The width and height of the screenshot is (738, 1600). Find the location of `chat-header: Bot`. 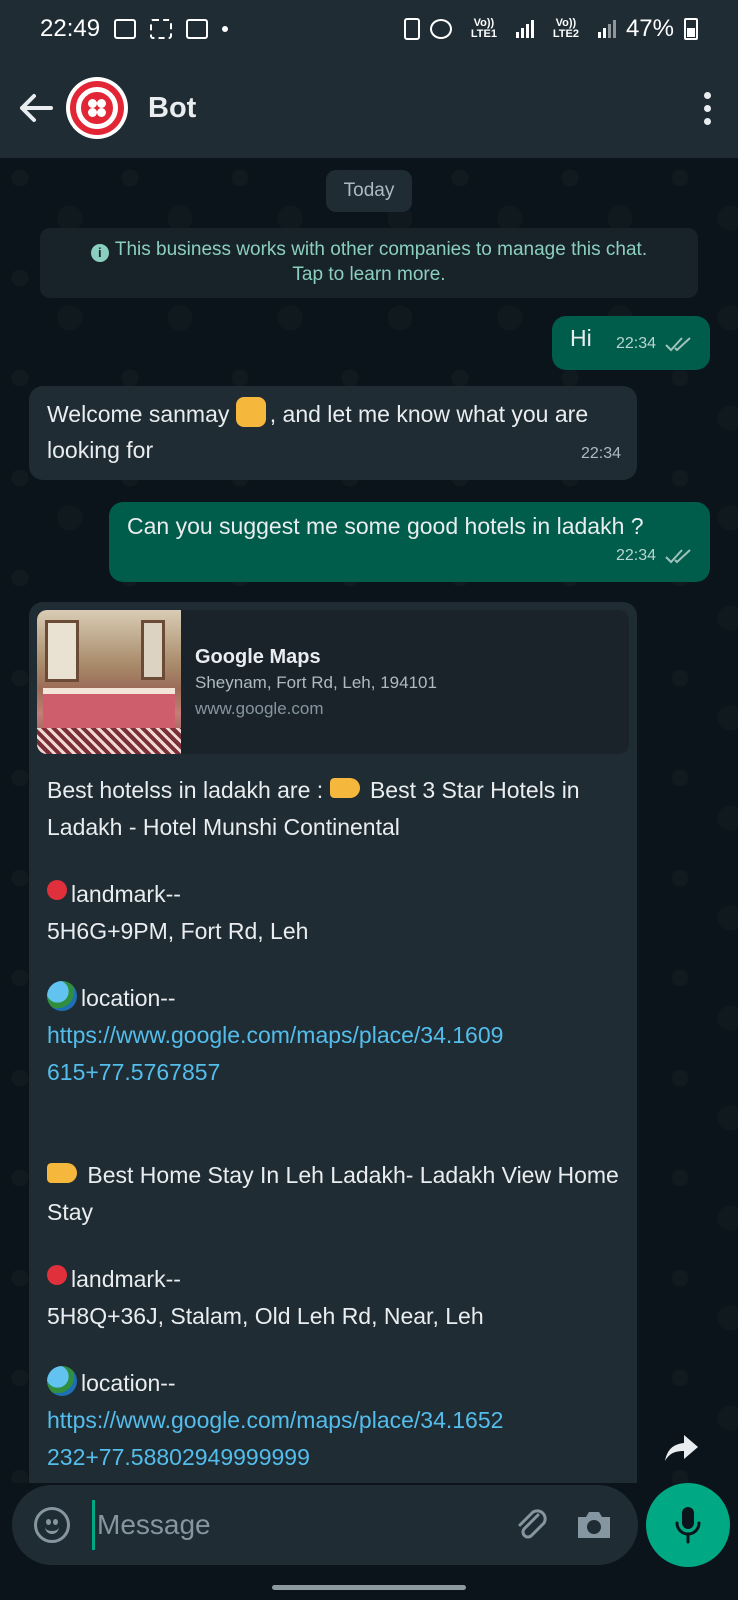

chat-header: Bot is located at coordinates (369, 108).